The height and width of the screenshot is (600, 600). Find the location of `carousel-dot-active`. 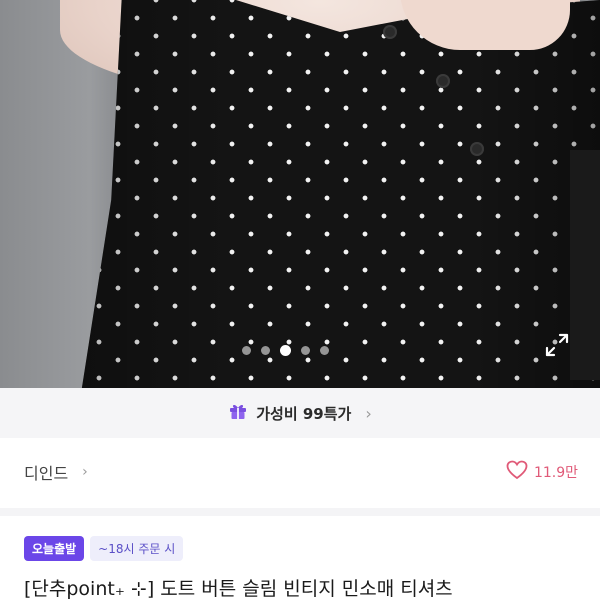

carousel-dot-active is located at coordinates (285, 350).